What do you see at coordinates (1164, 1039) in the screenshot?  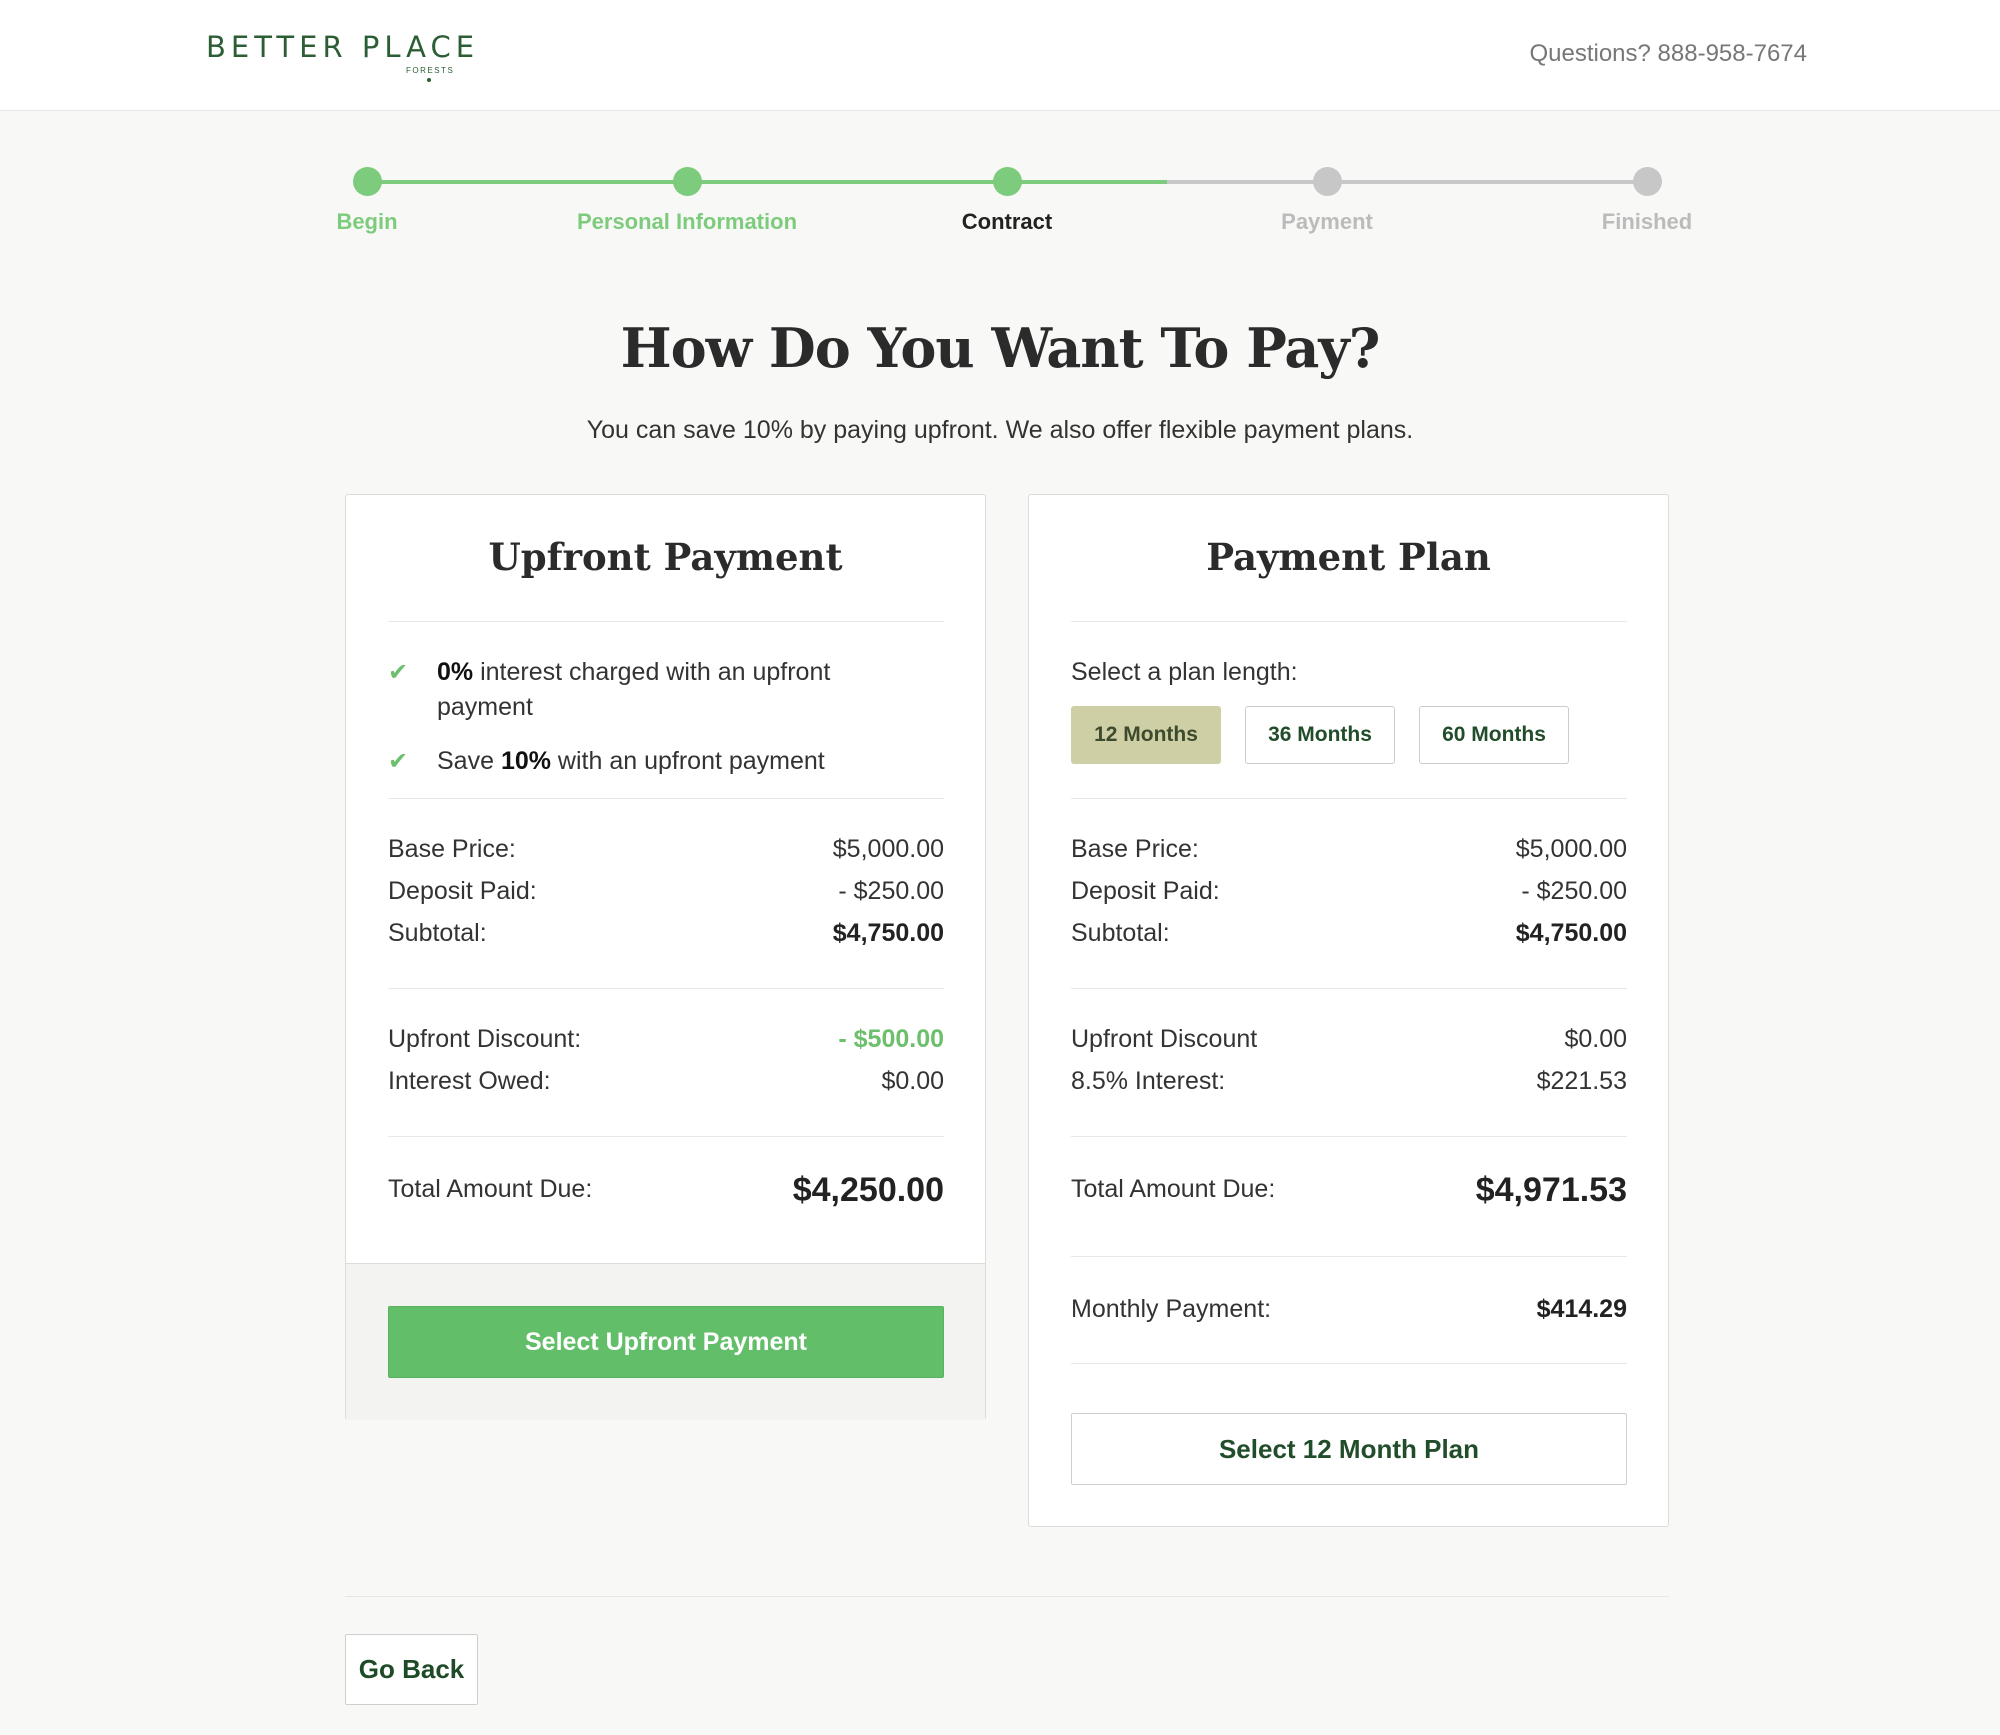 I see `upfront-discount-label: Upfront Discount` at bounding box center [1164, 1039].